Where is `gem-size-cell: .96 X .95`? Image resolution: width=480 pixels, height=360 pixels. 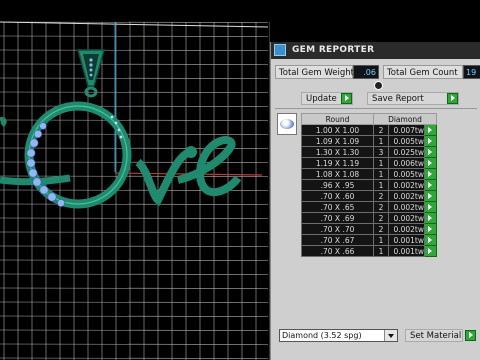
gem-size-cell: .96 X .95 is located at coordinates (337, 185).